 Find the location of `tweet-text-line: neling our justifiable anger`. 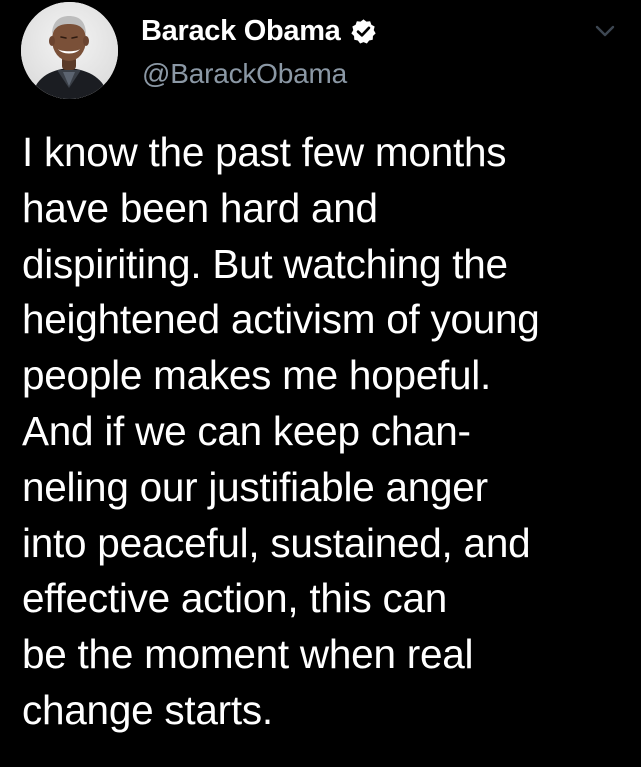

tweet-text-line: neling our justifiable anger is located at coordinates (255, 486).